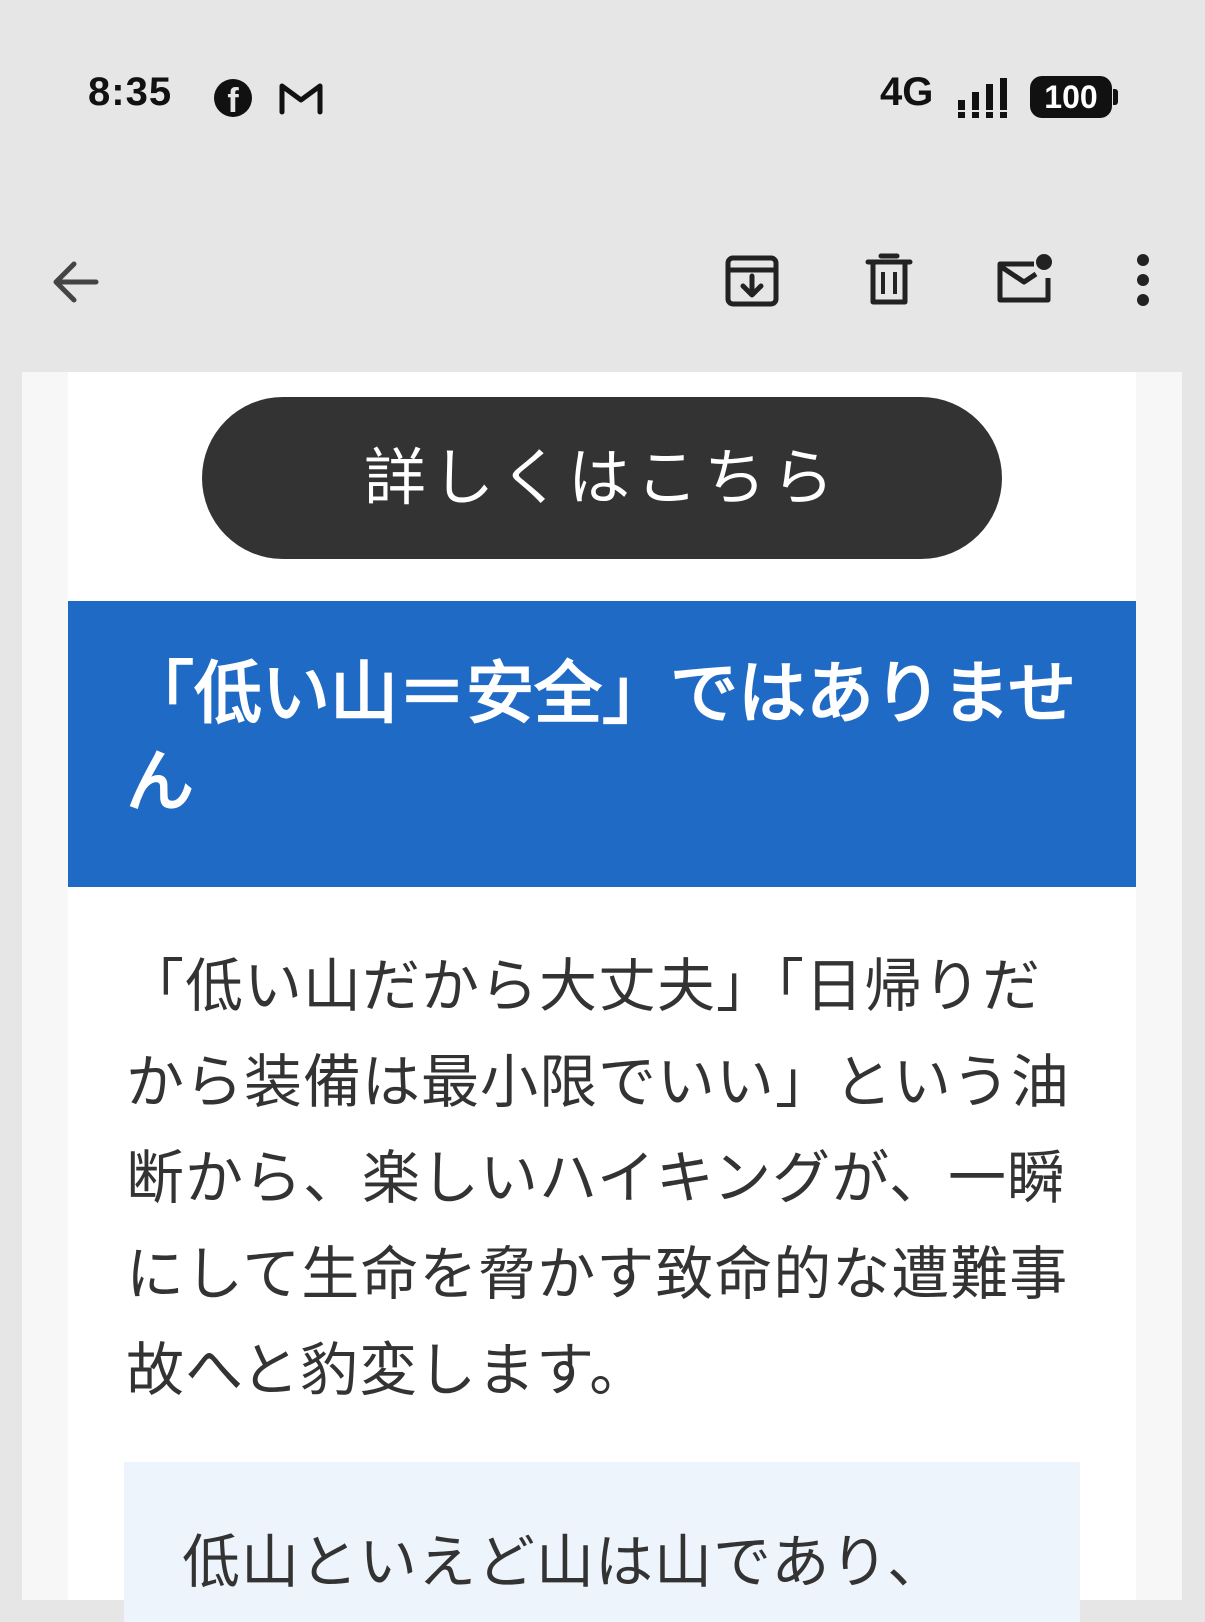 This screenshot has width=1205, height=1622. I want to click on section-heading: 「低い山＝安全」ではありません, so click(601, 738).